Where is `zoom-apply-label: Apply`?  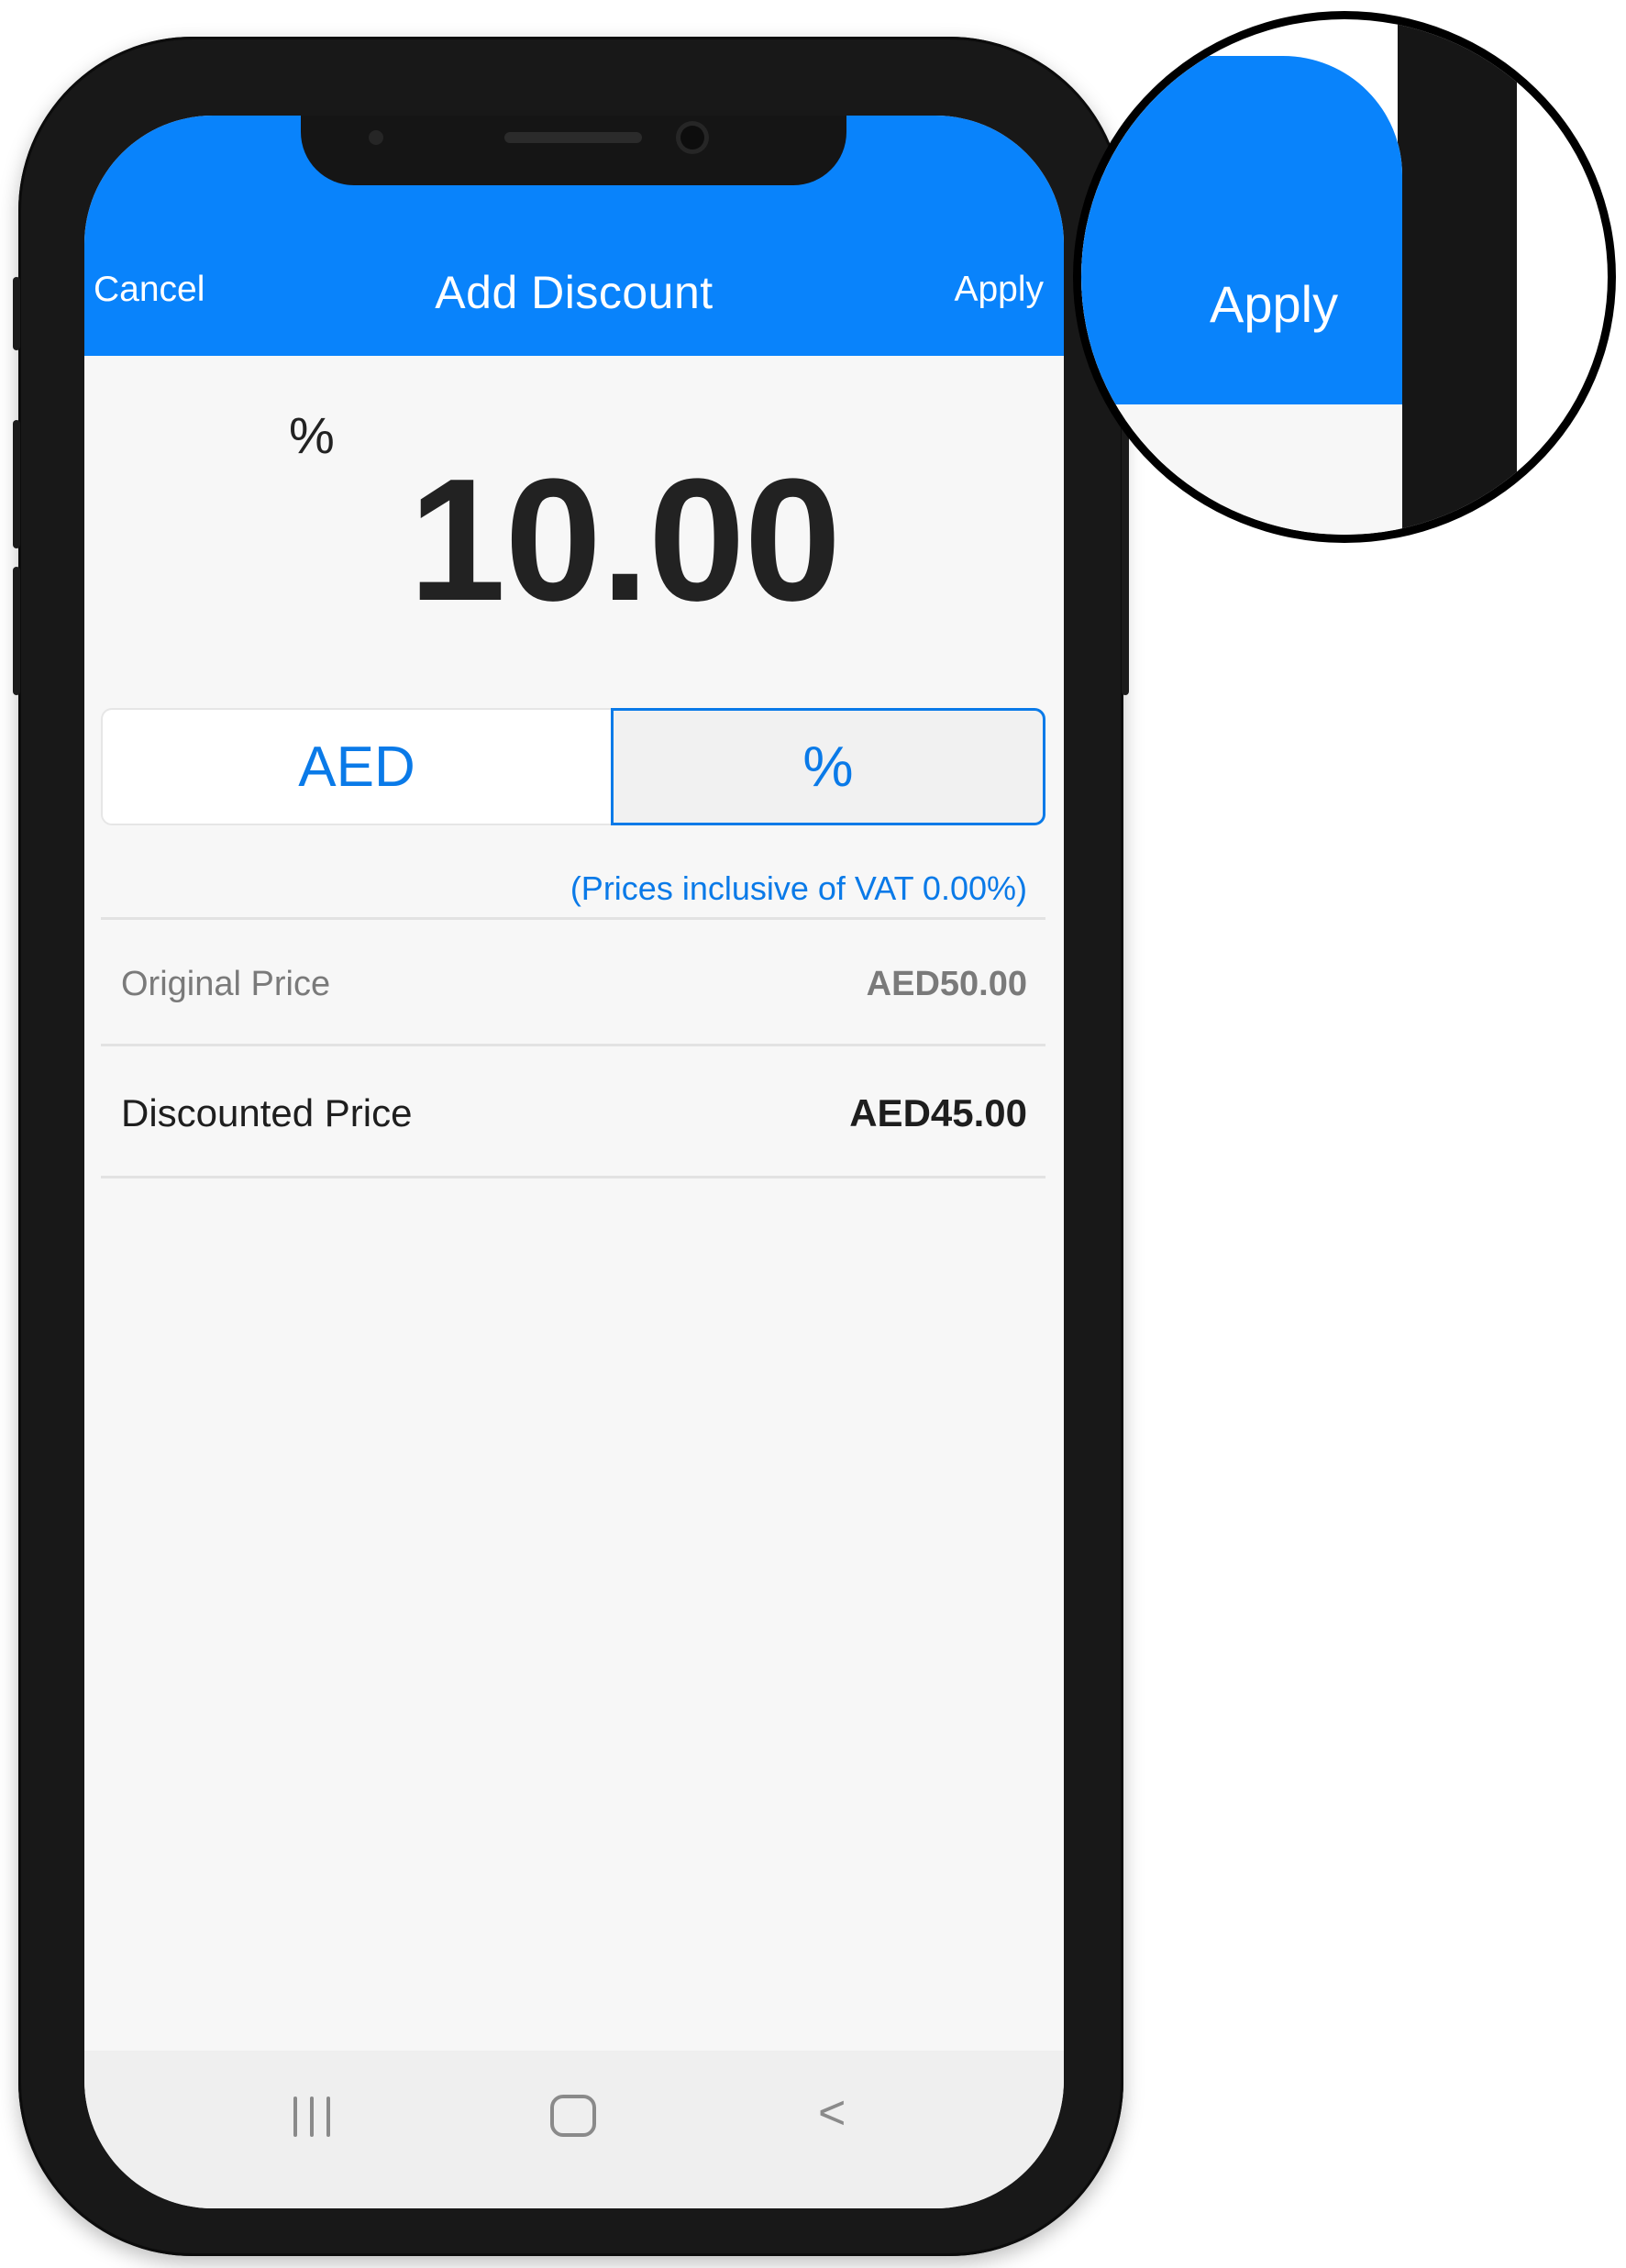
zoom-apply-label: Apply is located at coordinates (1274, 304).